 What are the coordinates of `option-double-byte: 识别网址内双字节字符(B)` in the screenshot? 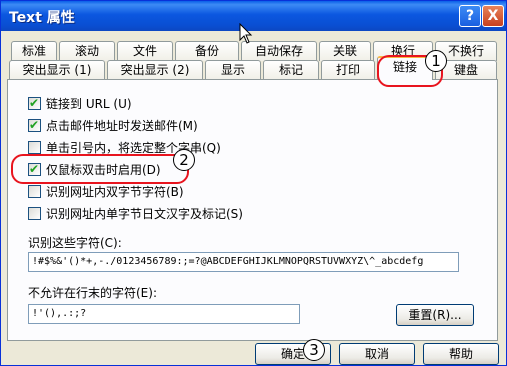 It's located at (106, 193).